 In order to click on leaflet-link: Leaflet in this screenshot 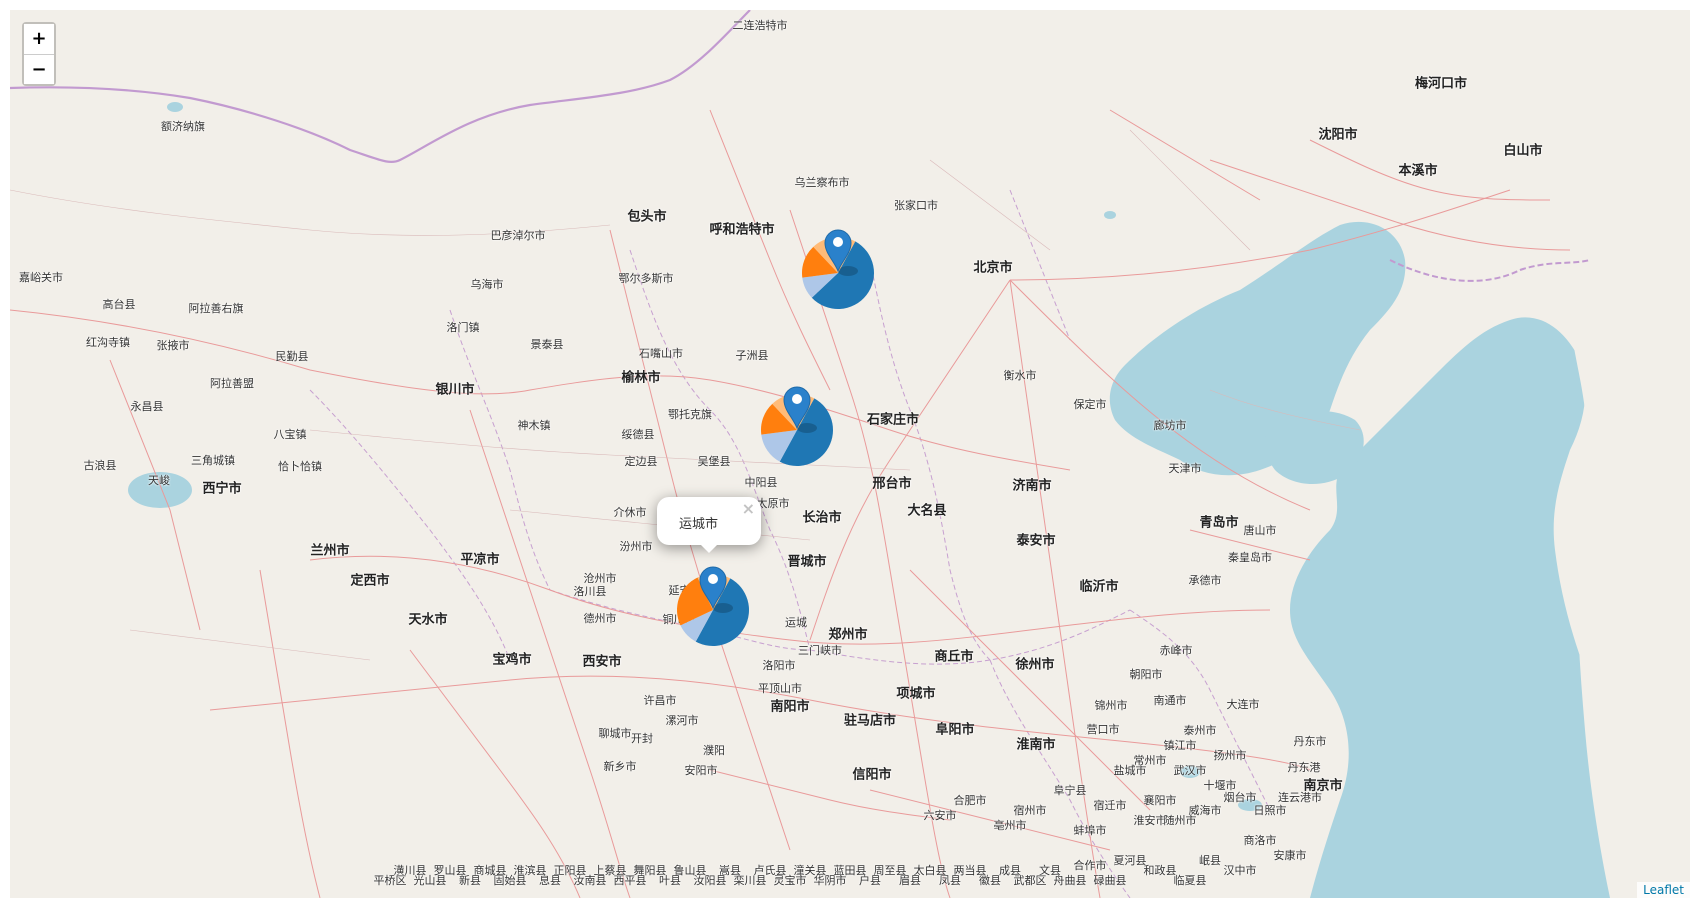, I will do `click(1663, 890)`.